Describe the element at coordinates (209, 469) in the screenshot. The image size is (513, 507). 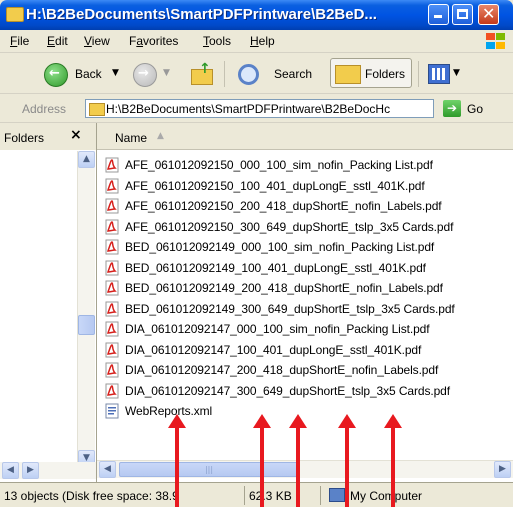
I see `scrollbar-thumb: |||` at that location.